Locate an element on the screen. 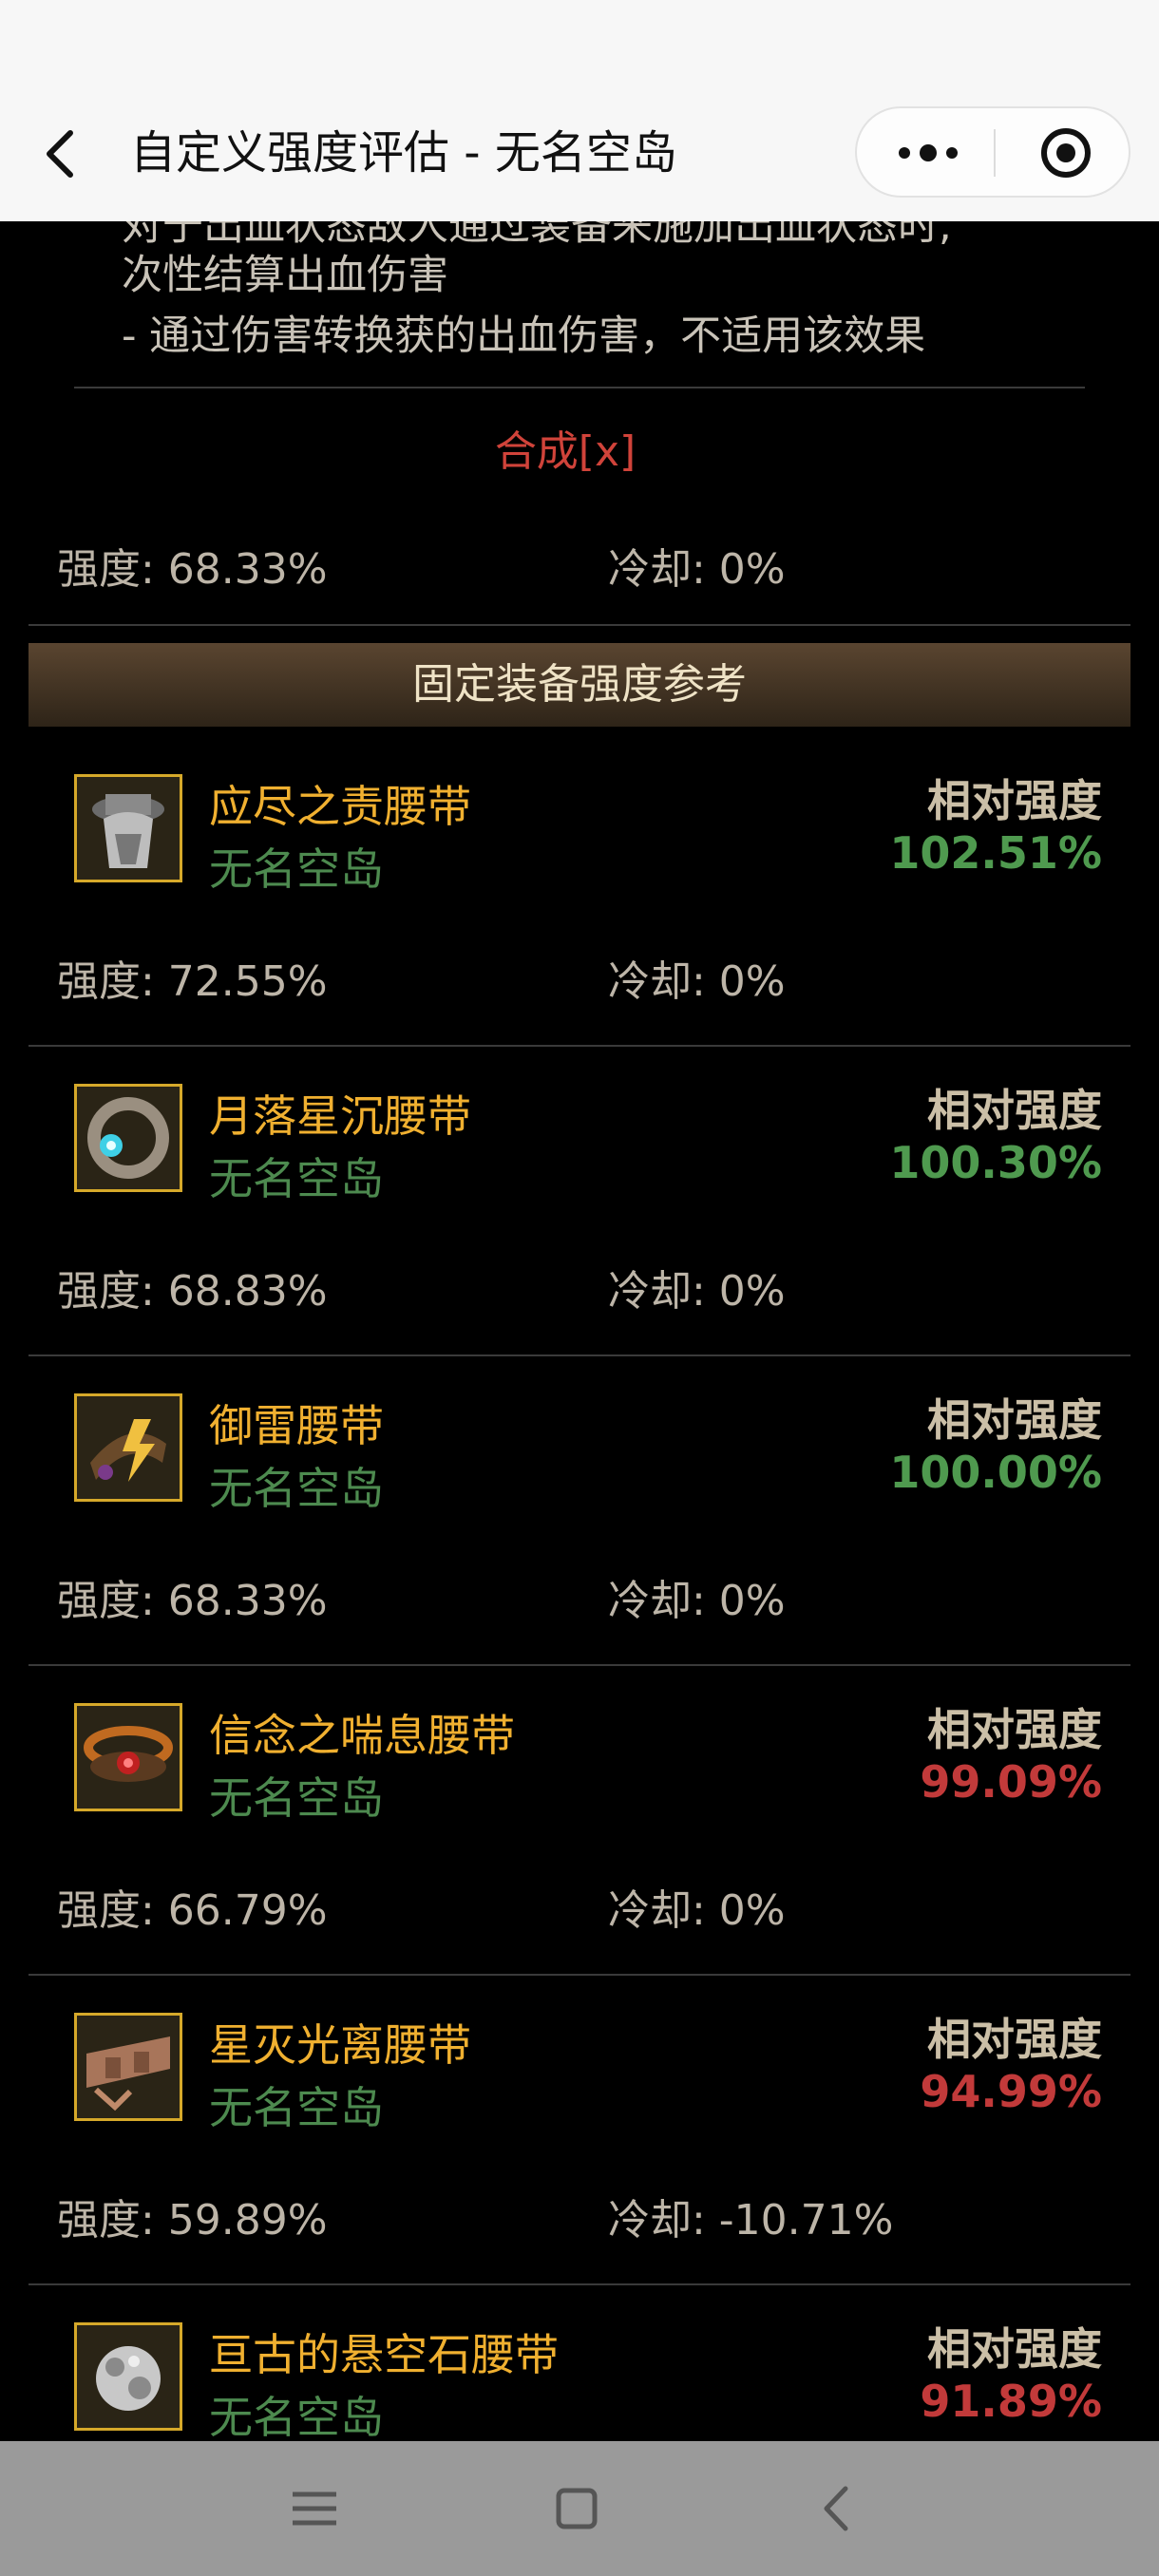  chevron-left-icon is located at coordinates (60, 154).